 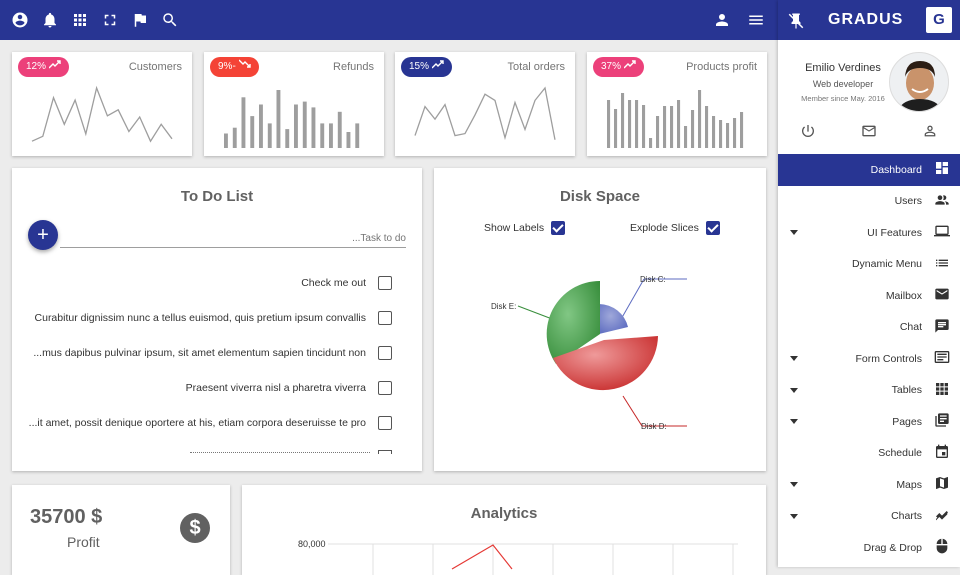 I want to click on stat-card-total-orders: 15% Total orders, so click(x=485, y=104).